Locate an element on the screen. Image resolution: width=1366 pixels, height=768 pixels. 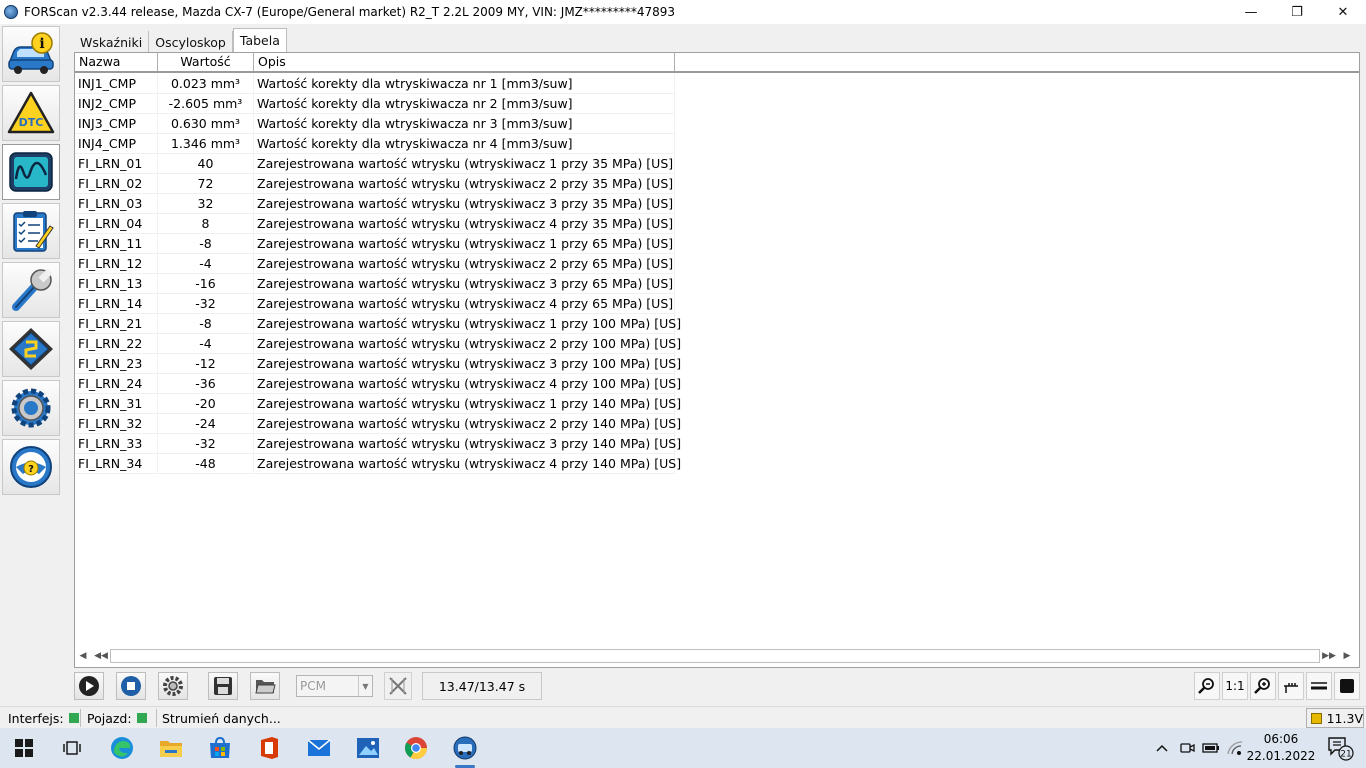
scroll-left-button: ◀ is located at coordinates (83, 656).